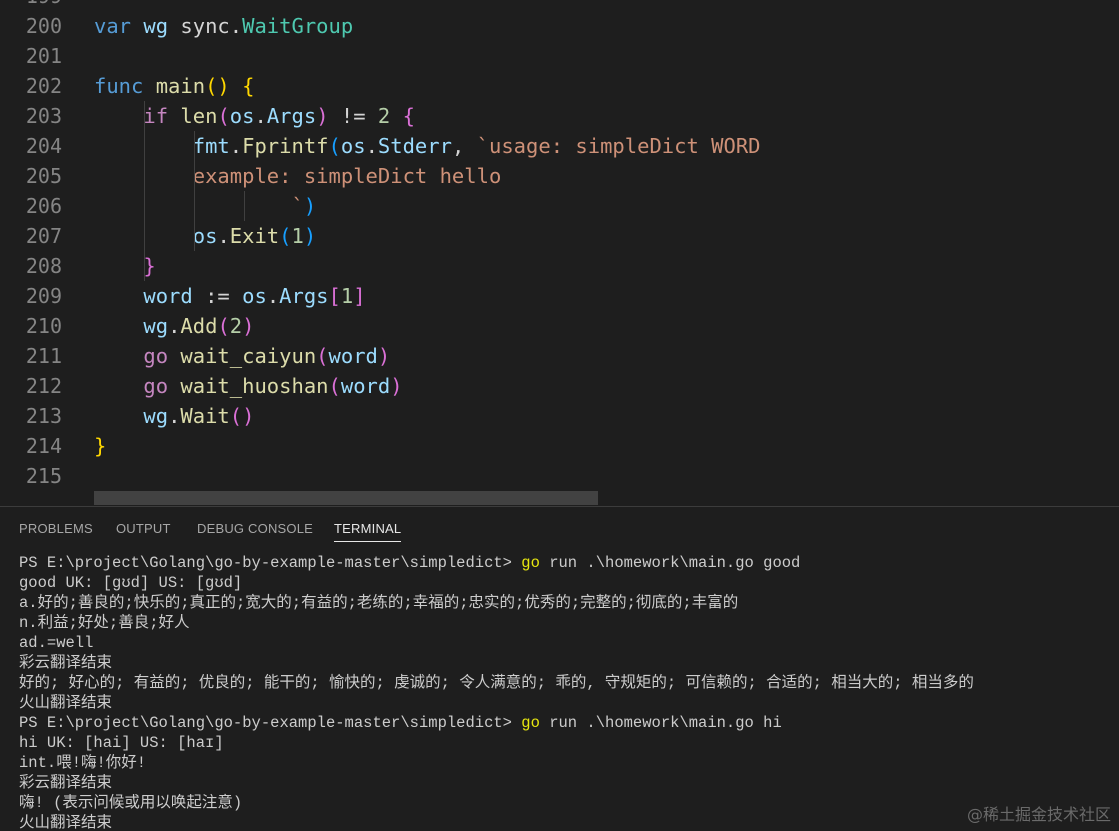  I want to click on line-number: 207, so click(43, 236).